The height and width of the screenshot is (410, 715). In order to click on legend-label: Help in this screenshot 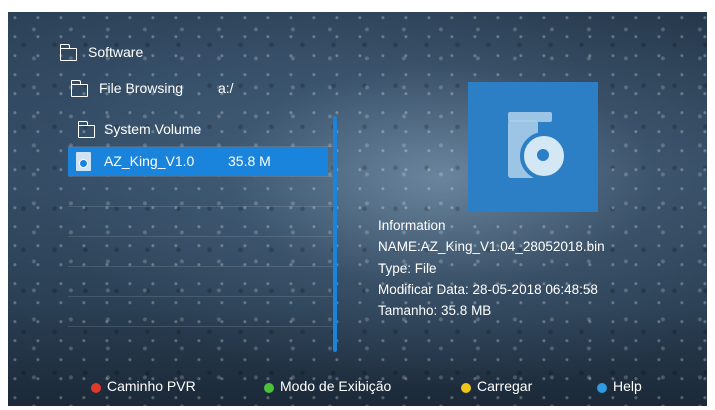, I will do `click(627, 386)`.